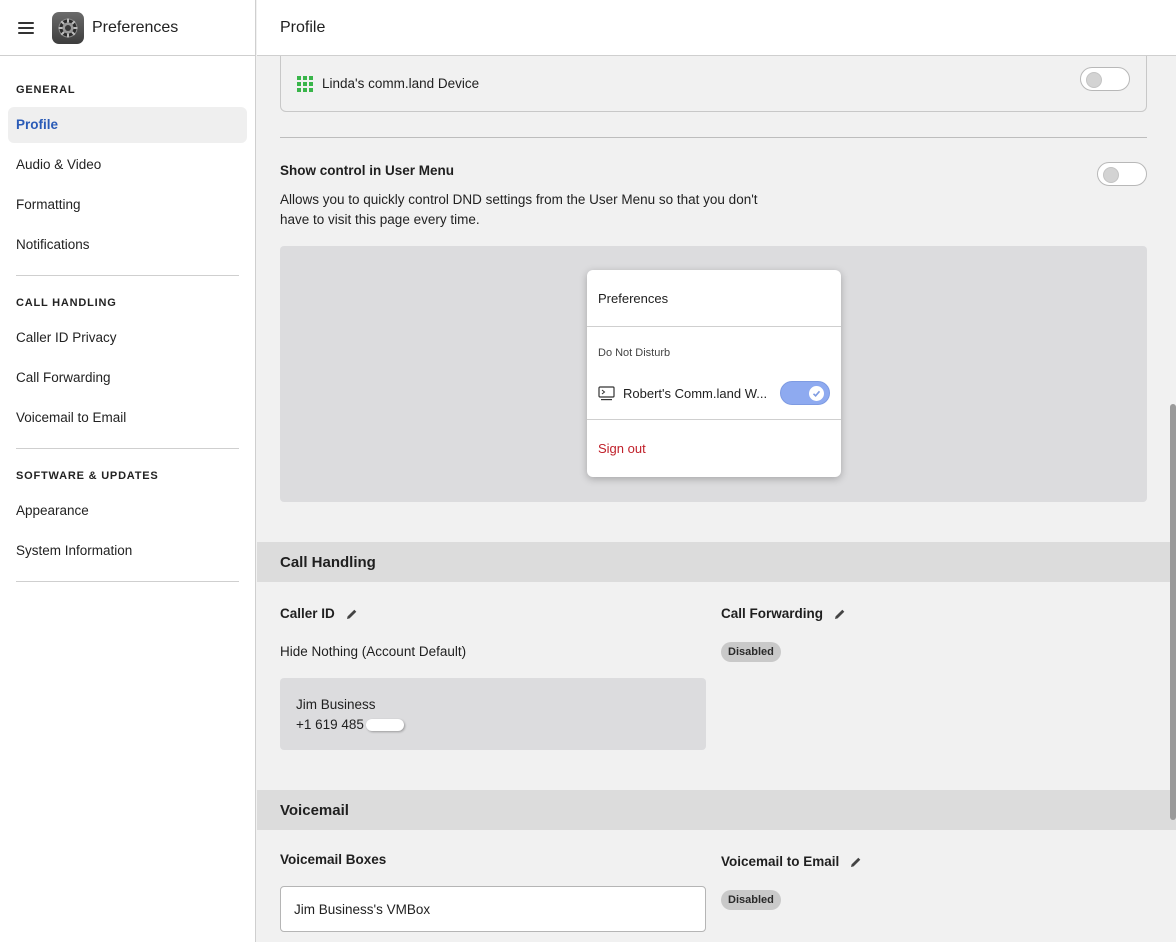 Image resolution: width=1176 pixels, height=942 pixels. I want to click on voicemail-to-email-label: Voicemail to Email, so click(791, 861).